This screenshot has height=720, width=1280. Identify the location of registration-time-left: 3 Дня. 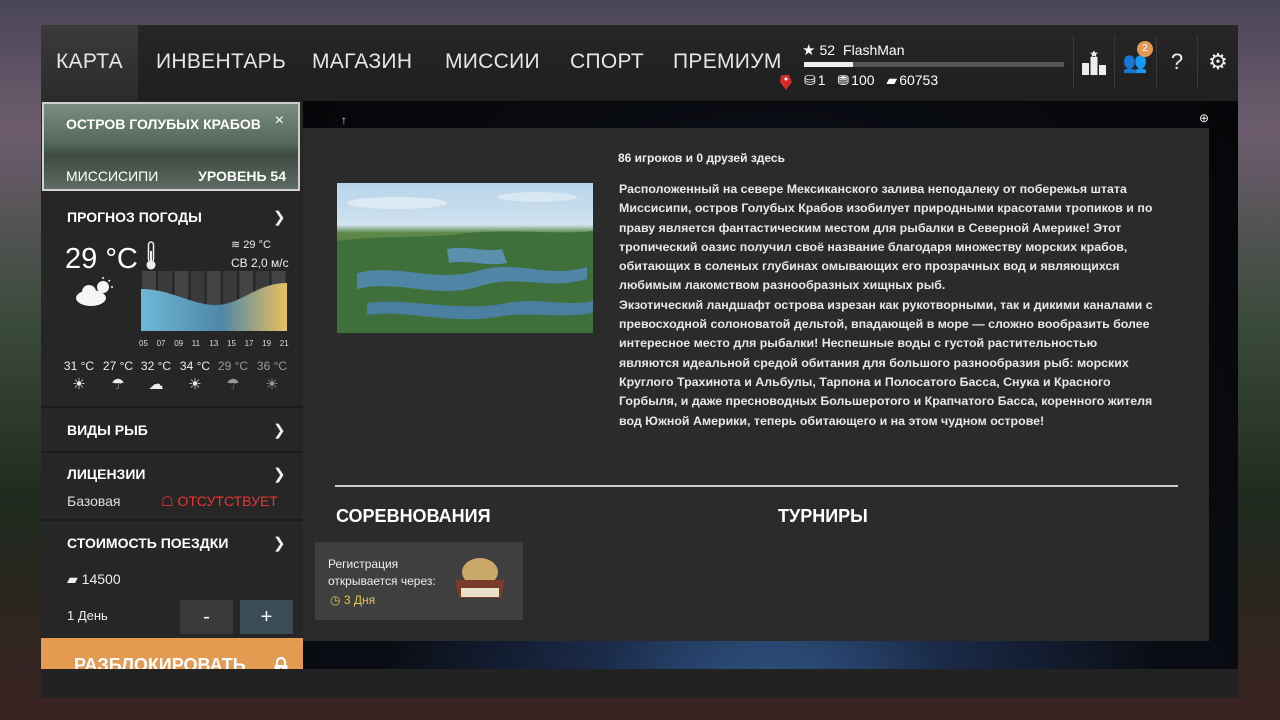
(359, 600).